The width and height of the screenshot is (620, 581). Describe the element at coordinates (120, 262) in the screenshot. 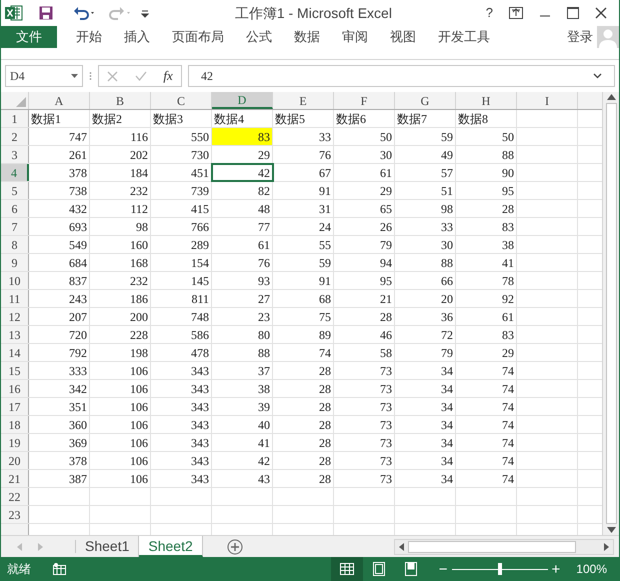

I see `table-cell: 168` at that location.